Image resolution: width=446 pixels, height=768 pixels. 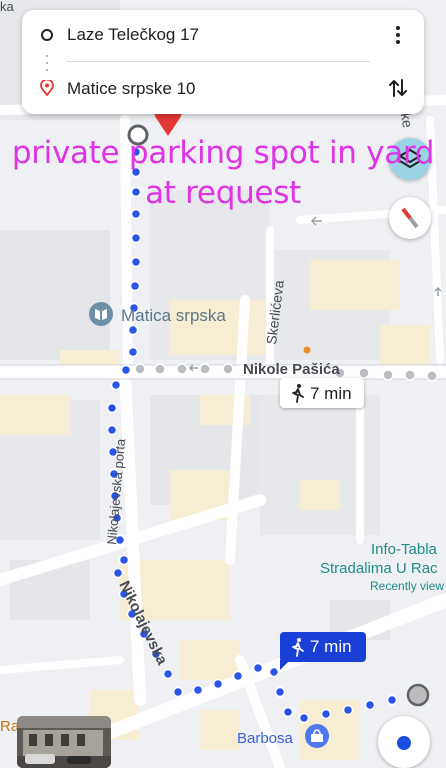 I want to click on overlay-caption-line1: private parking spot in yard, so click(x=223, y=153).